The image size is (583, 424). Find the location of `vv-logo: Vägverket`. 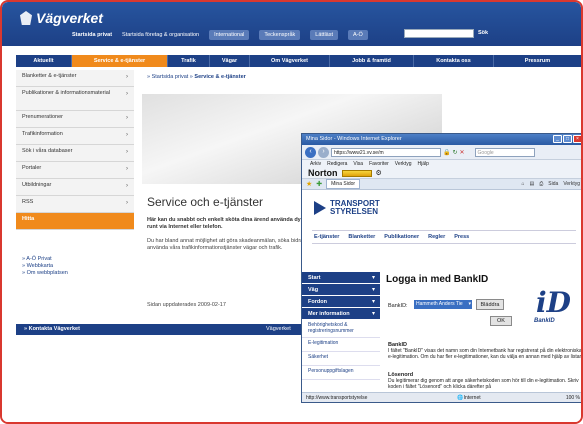

vv-logo: Vägverket is located at coordinates (61, 18).